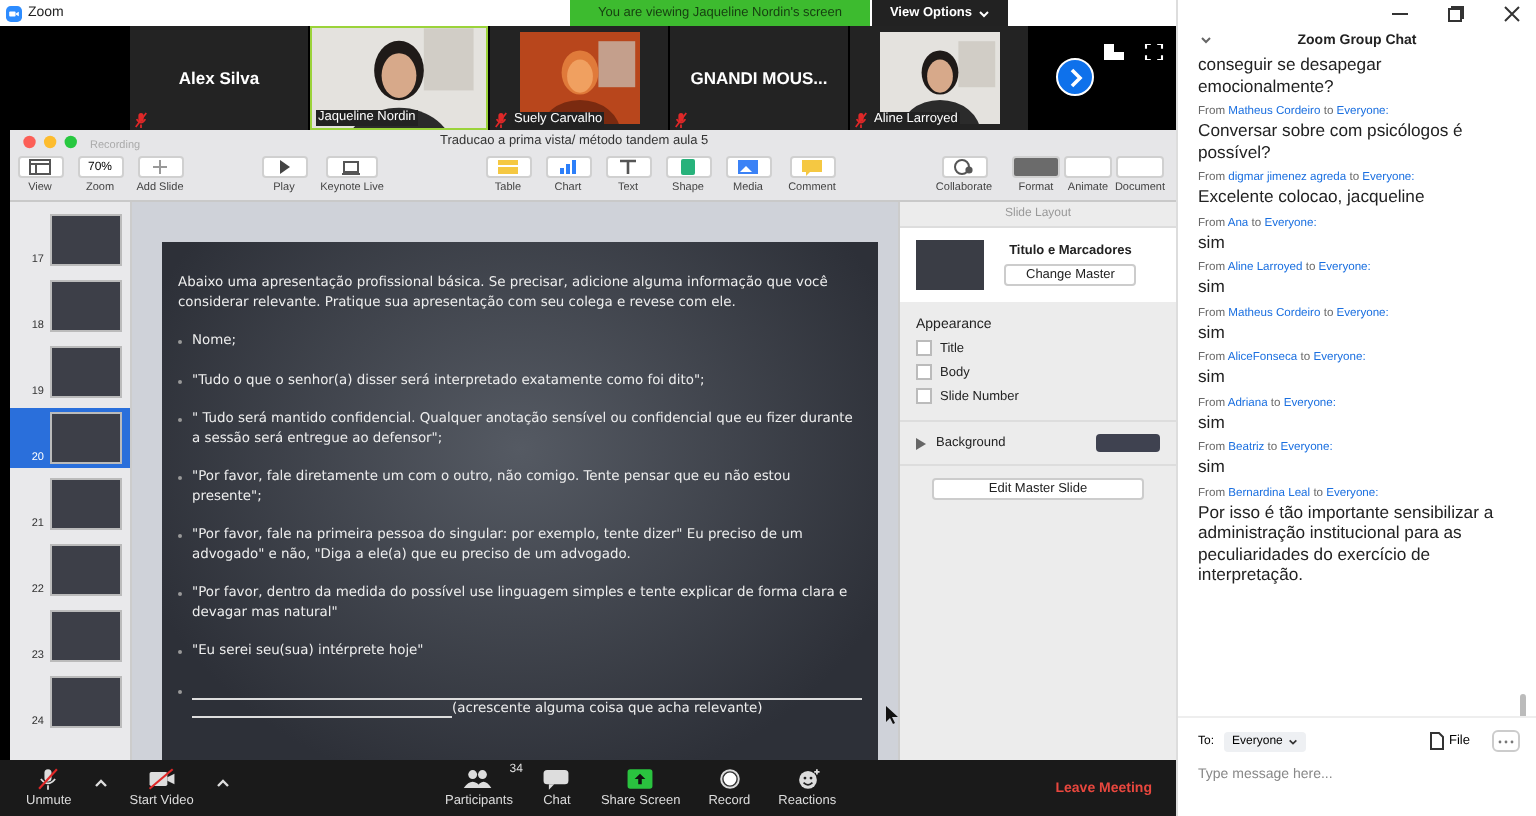 The image size is (1536, 816). I want to click on disclosure-icon, so click(921, 443).